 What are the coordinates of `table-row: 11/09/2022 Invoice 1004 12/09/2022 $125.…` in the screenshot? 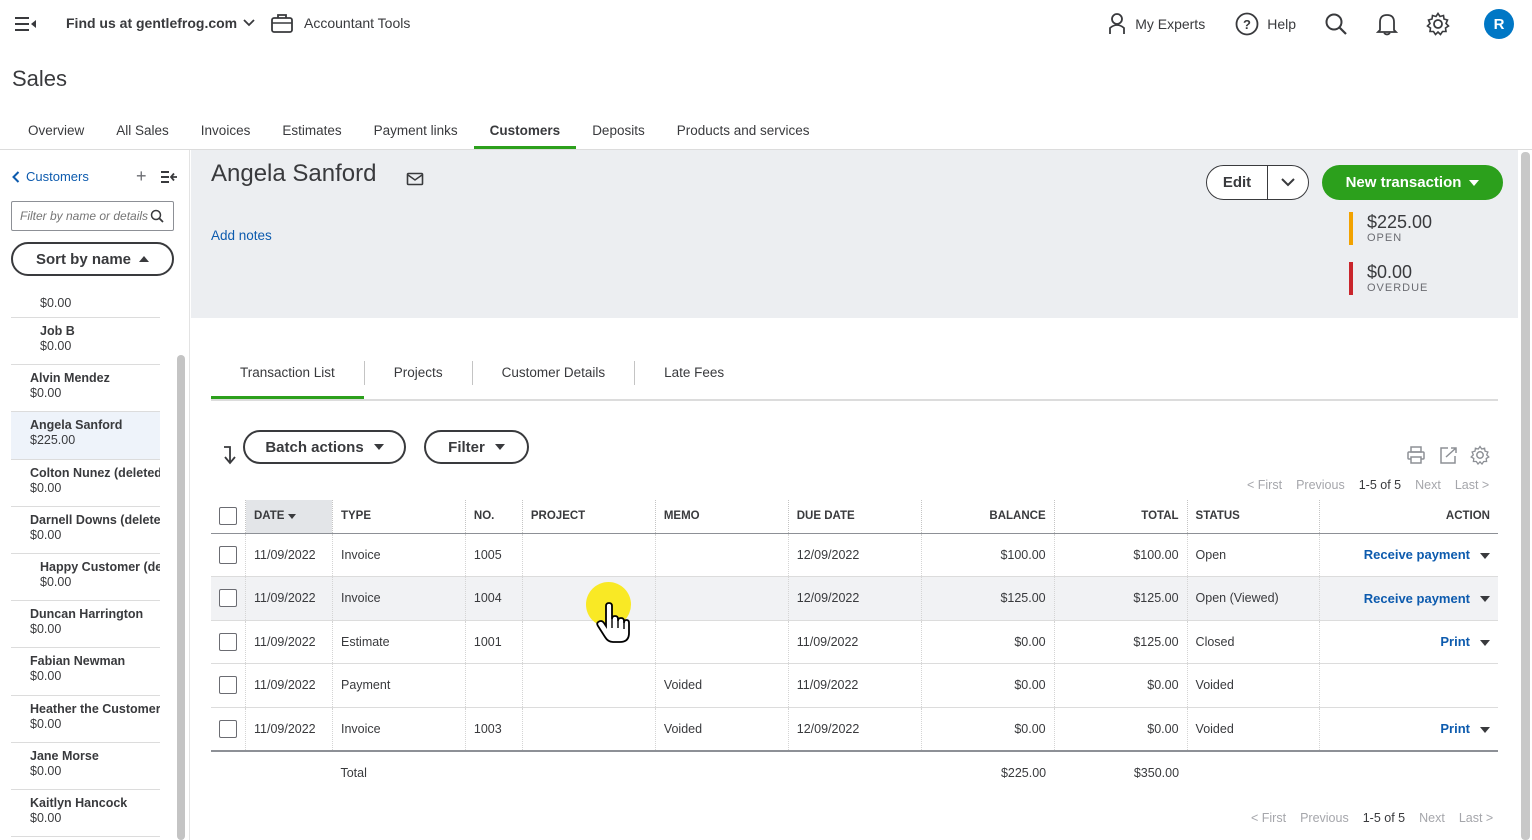 It's located at (854, 598).